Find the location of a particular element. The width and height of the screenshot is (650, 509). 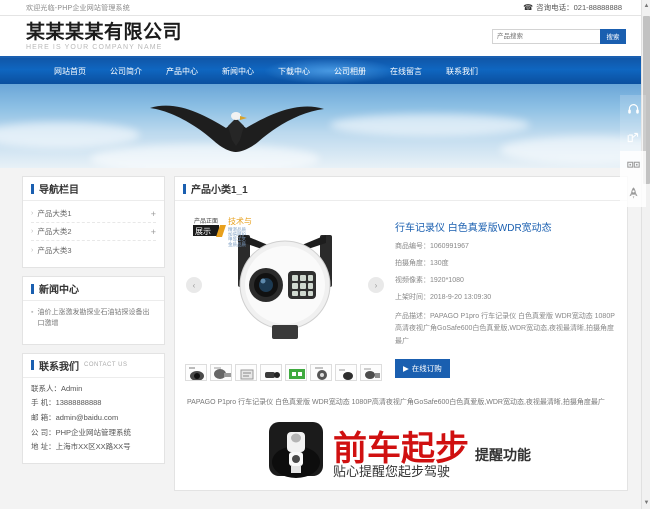

product-spec-pixel: 视频像素：1920*1080 is located at coordinates (429, 280).